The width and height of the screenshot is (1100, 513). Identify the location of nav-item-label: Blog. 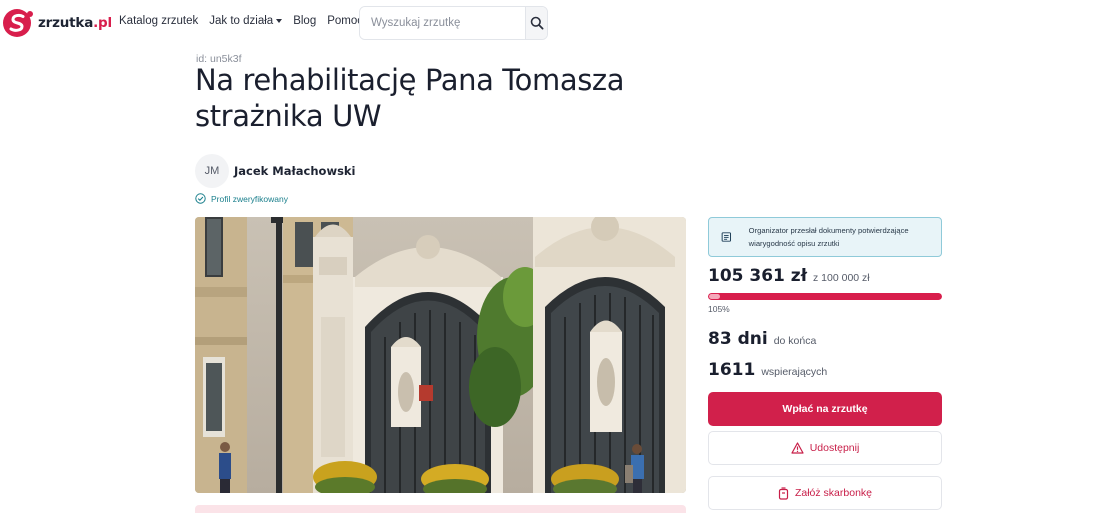
(305, 21).